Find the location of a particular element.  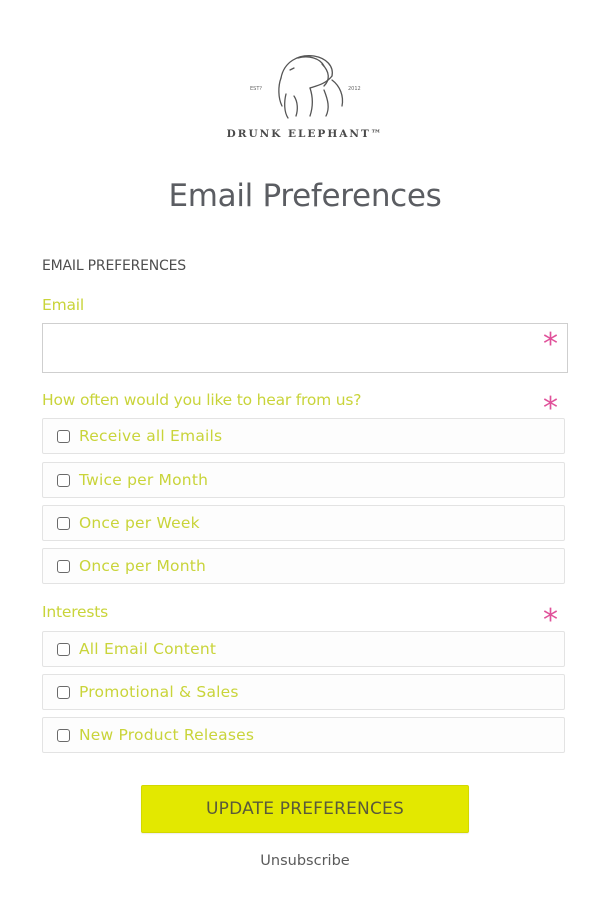

email-field is located at coordinates (305, 348).